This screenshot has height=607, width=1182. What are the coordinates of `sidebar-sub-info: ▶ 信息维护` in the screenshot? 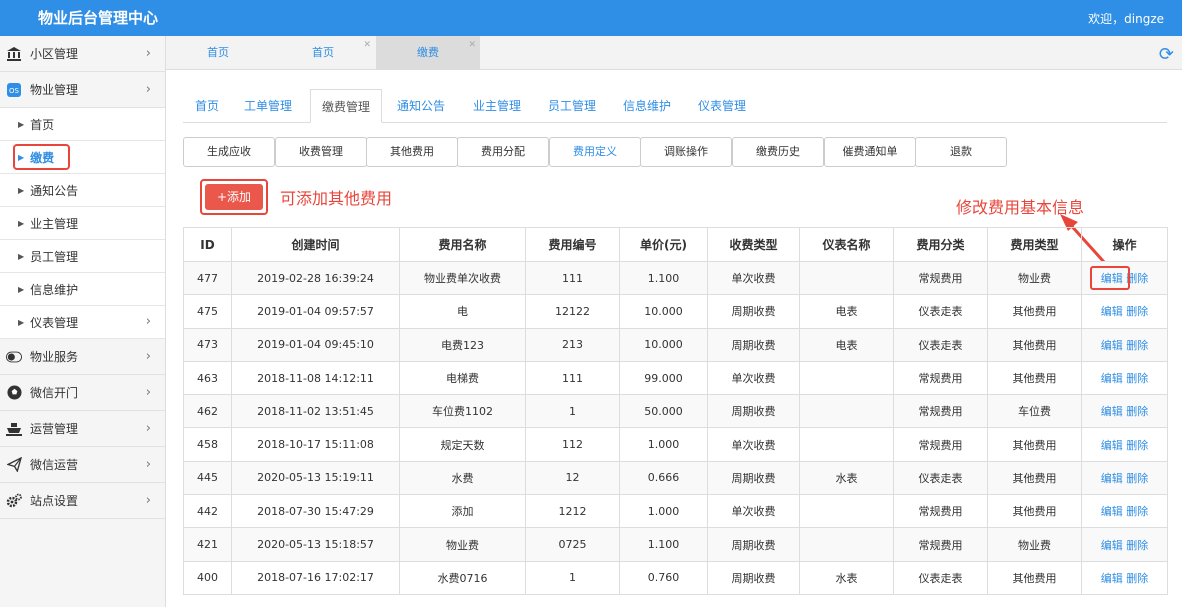 It's located at (82, 289).